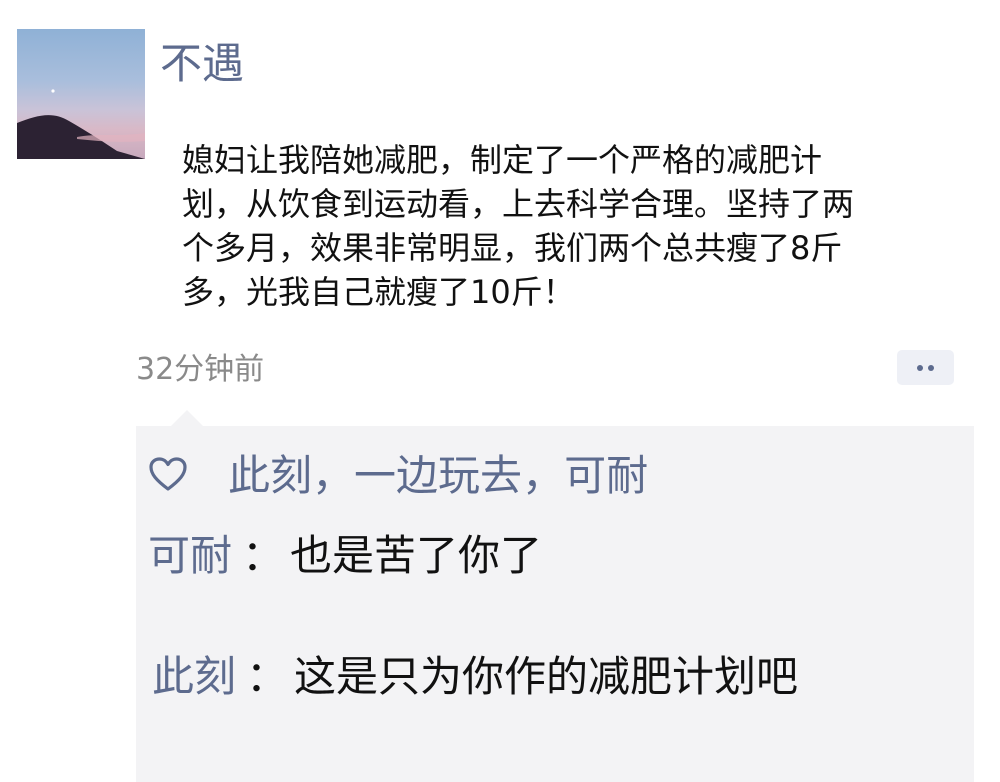  What do you see at coordinates (416, 555) in the screenshot?
I see `comment-text: 也是苦了你了` at bounding box center [416, 555].